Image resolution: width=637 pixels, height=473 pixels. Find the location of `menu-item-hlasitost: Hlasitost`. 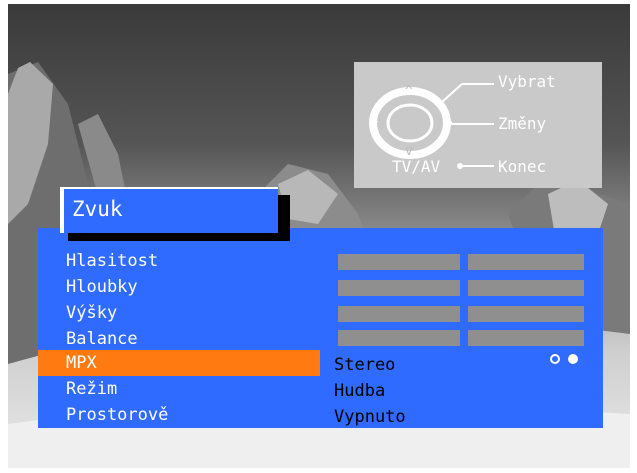

menu-item-hlasitost: Hlasitost is located at coordinates (179, 261).